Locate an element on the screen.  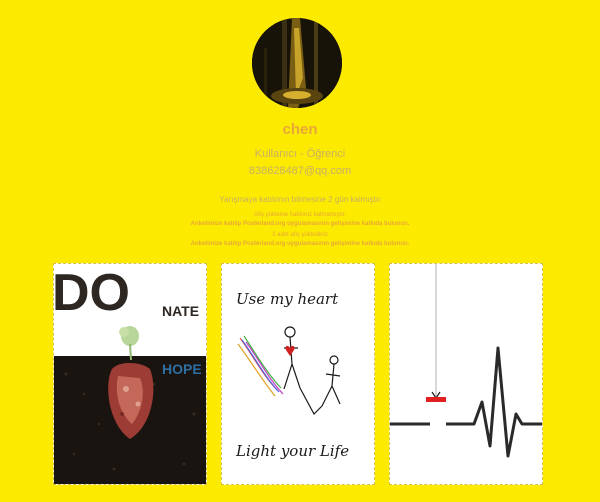
poster-1-word-do: DO is located at coordinates (92, 293).